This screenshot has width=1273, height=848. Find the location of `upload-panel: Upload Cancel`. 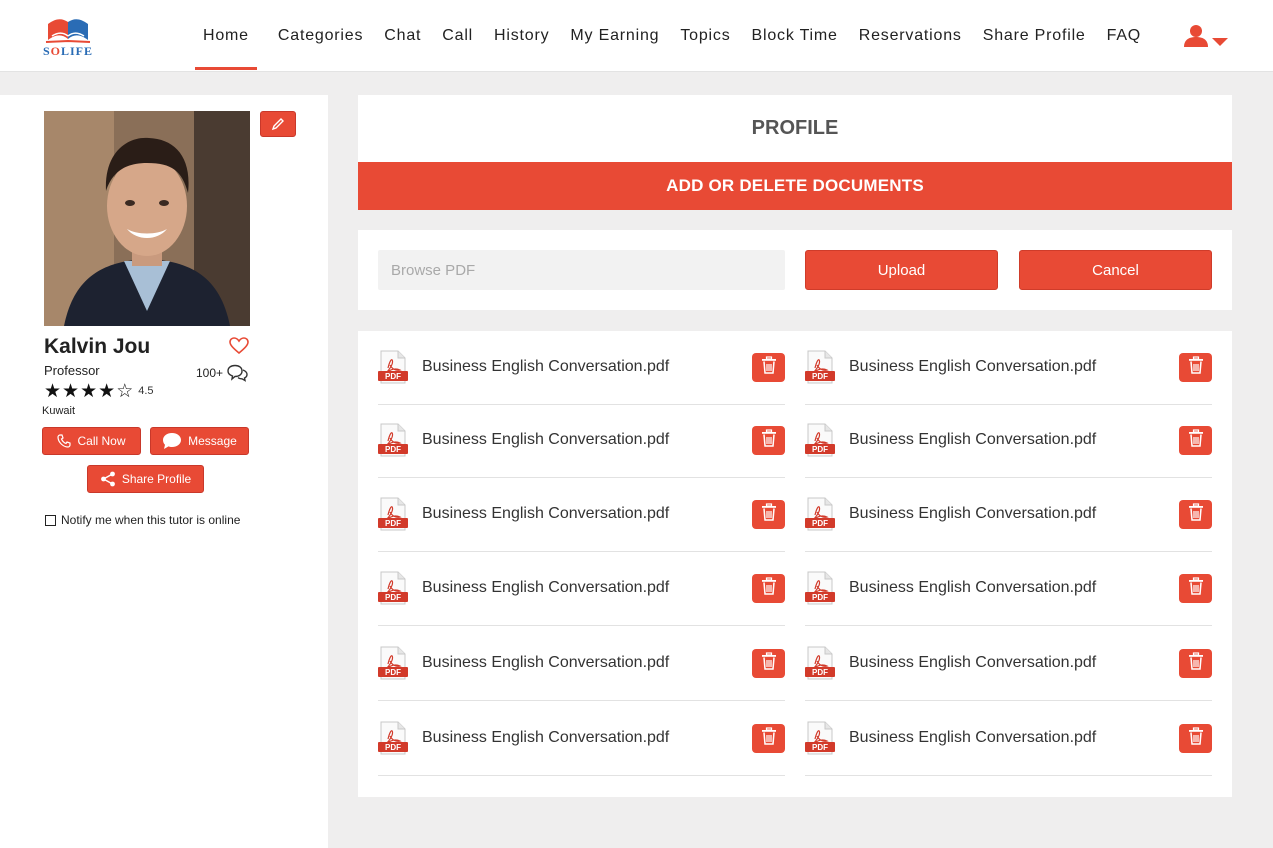

upload-panel: Upload Cancel is located at coordinates (795, 270).